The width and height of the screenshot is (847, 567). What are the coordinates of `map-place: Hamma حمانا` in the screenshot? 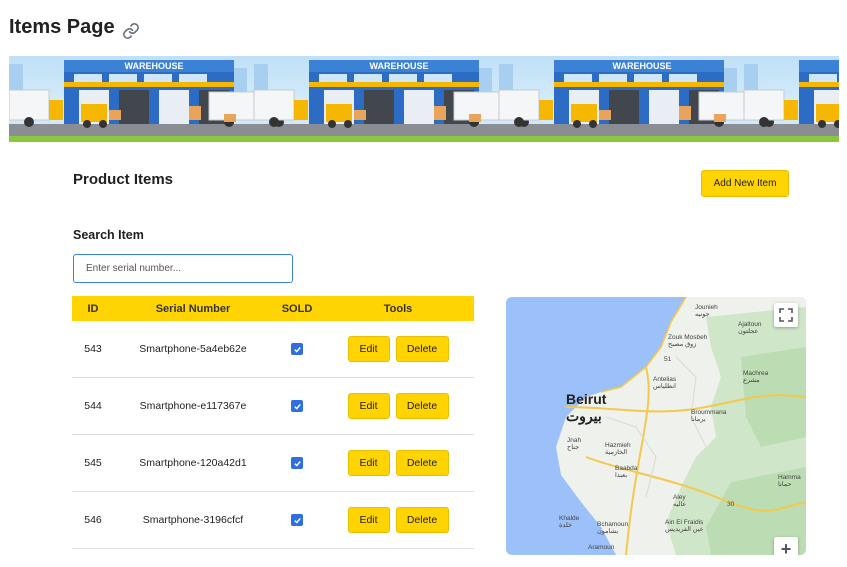 It's located at (789, 481).